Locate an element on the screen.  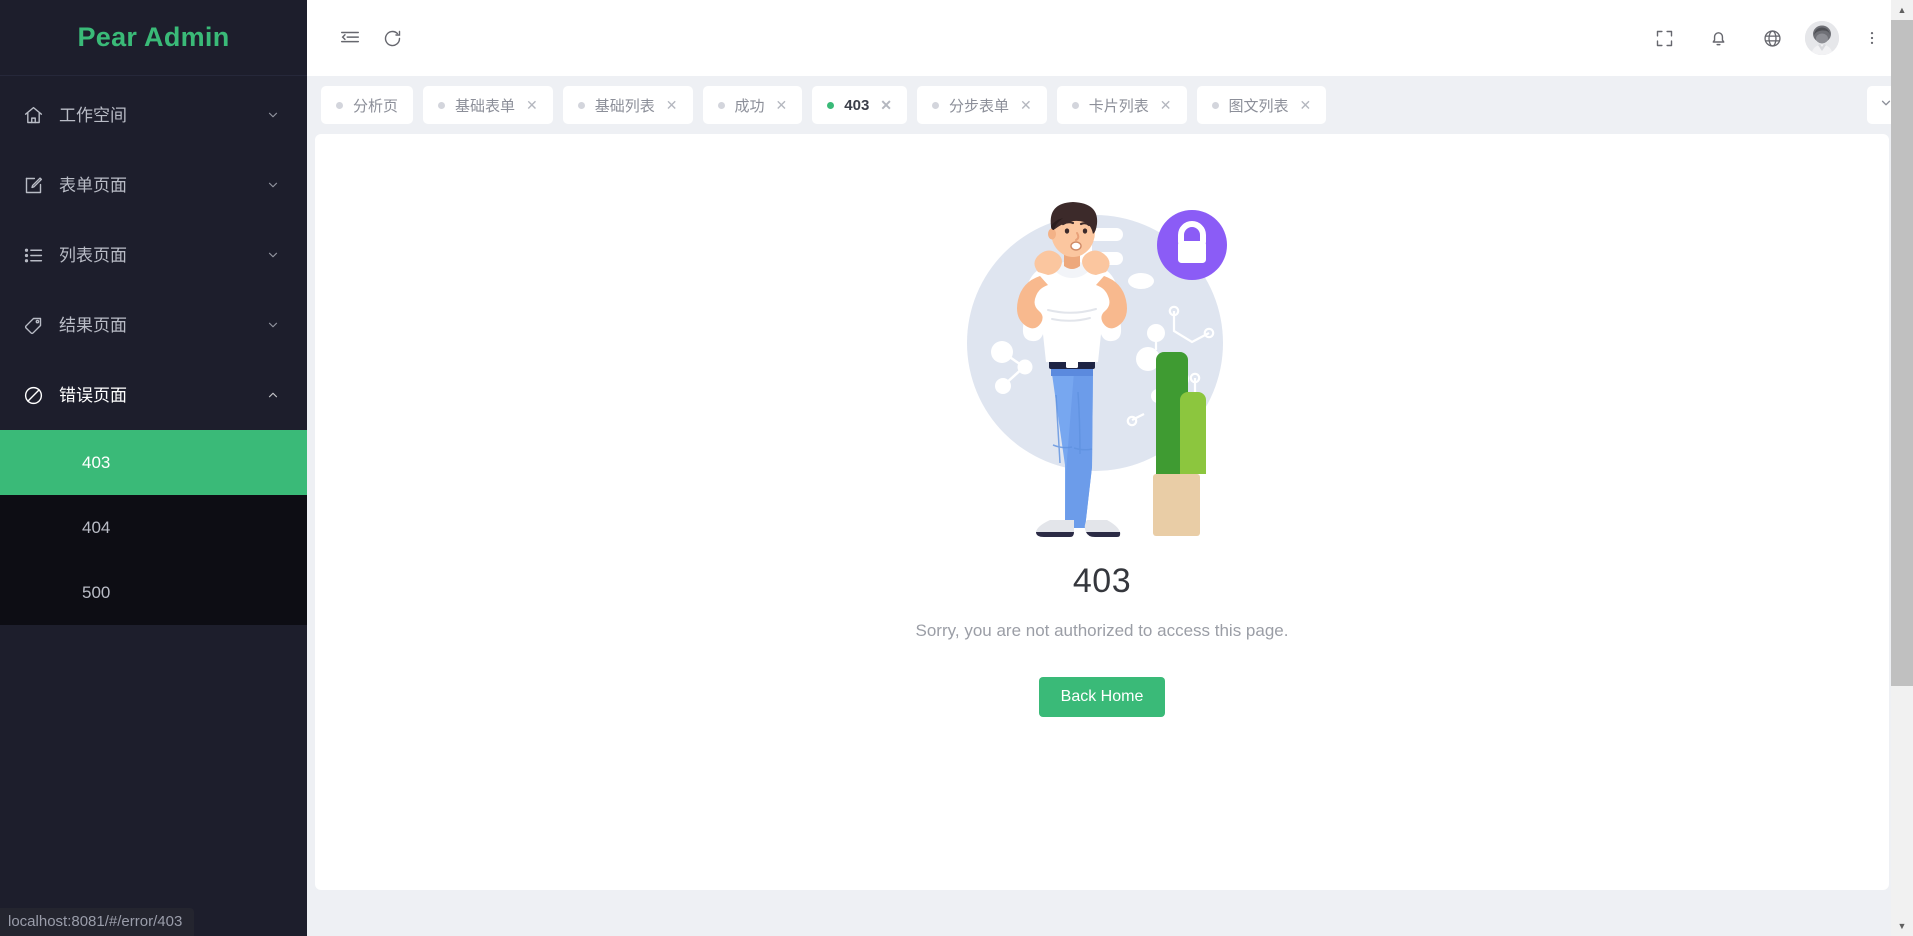
sidebar-item-label: 工作空间 is located at coordinates (93, 115).